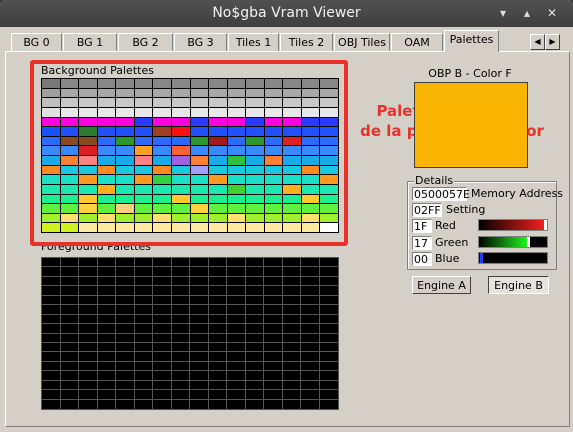 The image size is (573, 432). What do you see at coordinates (513, 258) in the screenshot?
I see `blue-slider` at bounding box center [513, 258].